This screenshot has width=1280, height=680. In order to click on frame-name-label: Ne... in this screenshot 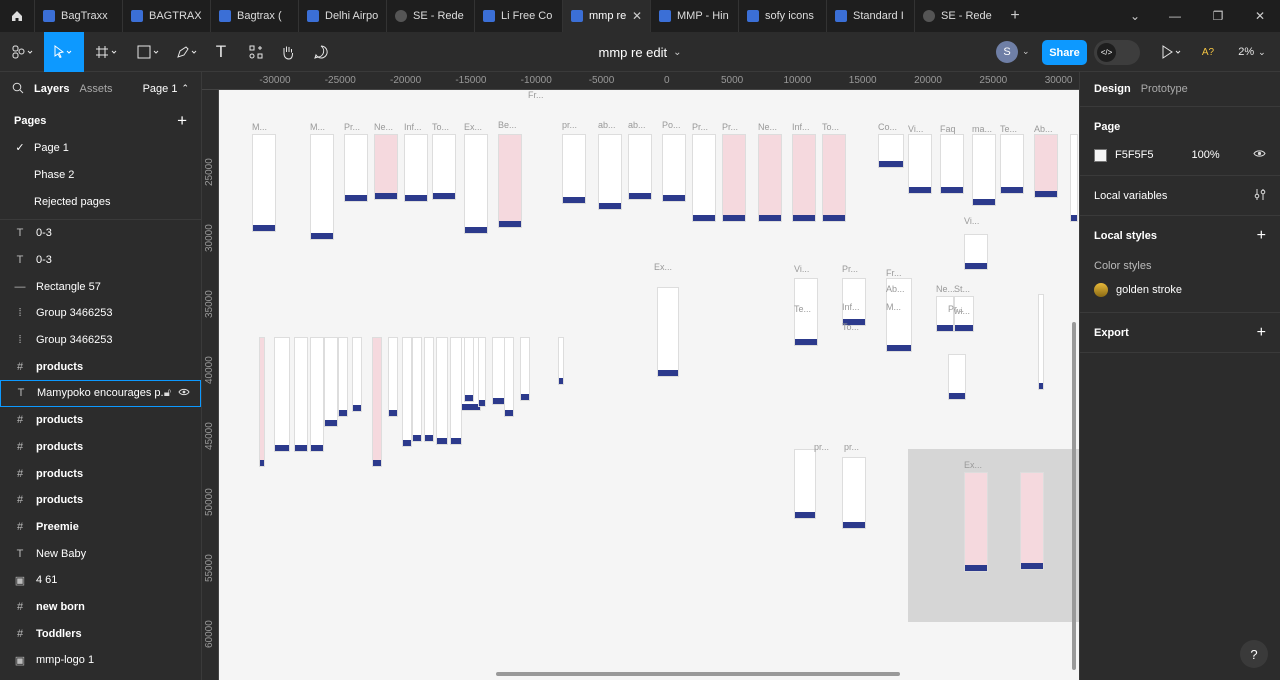, I will do `click(767, 127)`.